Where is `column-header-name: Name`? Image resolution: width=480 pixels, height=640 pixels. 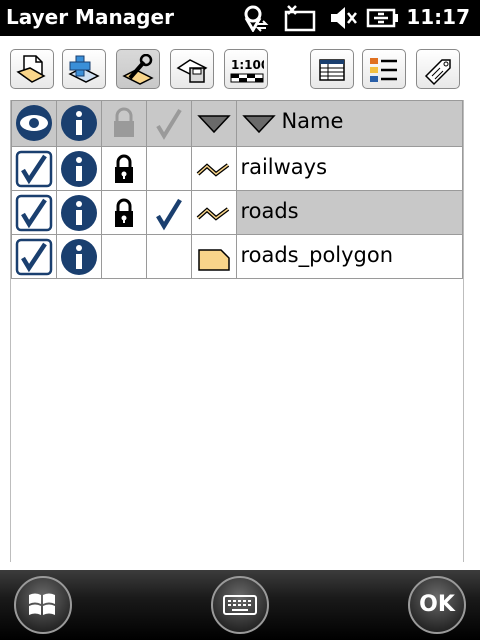
column-header-name: Name is located at coordinates (349, 123).